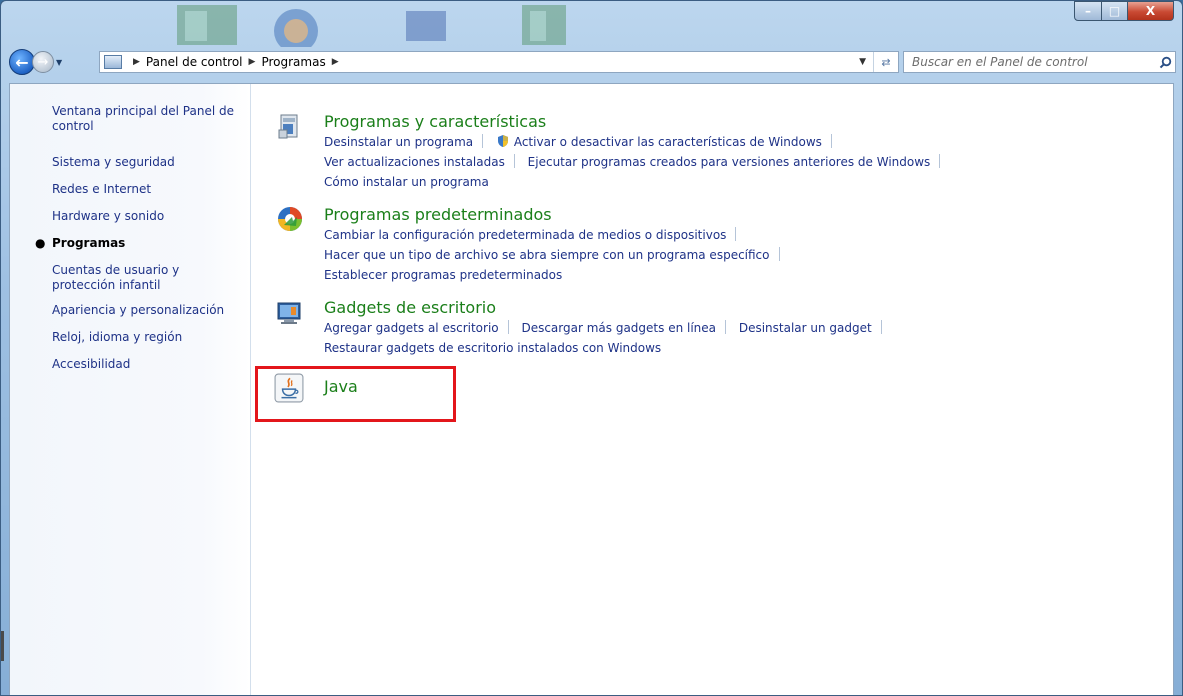  I want to click on default-programs-icon, so click(290, 219).